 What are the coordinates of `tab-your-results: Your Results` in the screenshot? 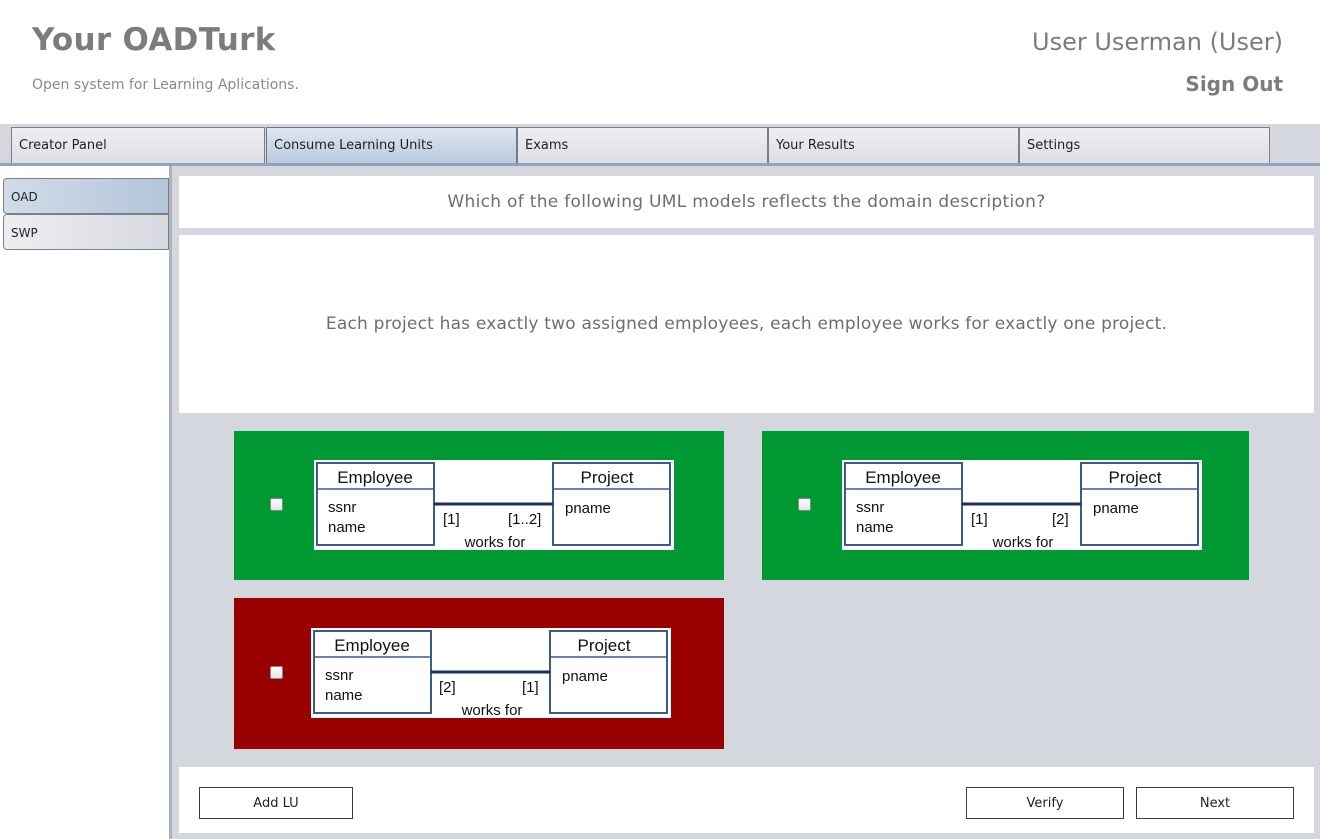 It's located at (893, 145).